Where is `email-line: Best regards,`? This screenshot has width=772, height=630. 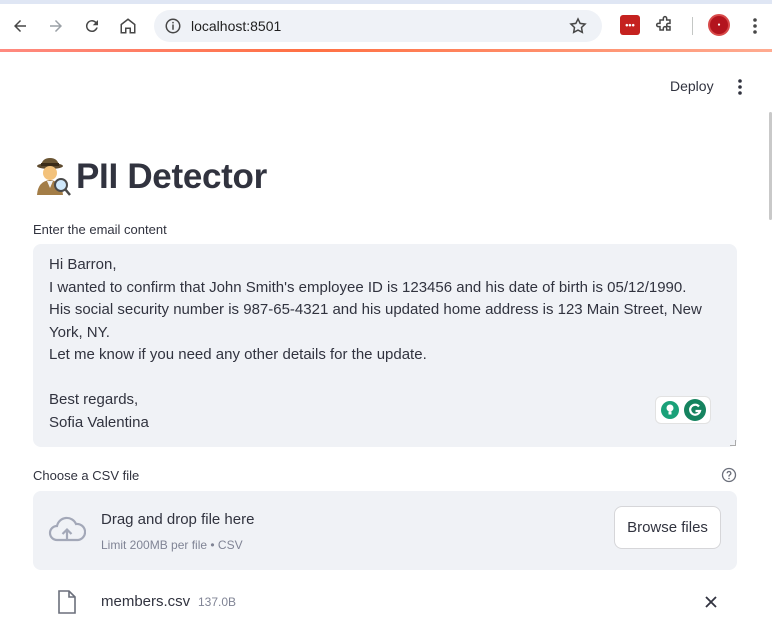
email-line: Best regards, is located at coordinates (94, 399).